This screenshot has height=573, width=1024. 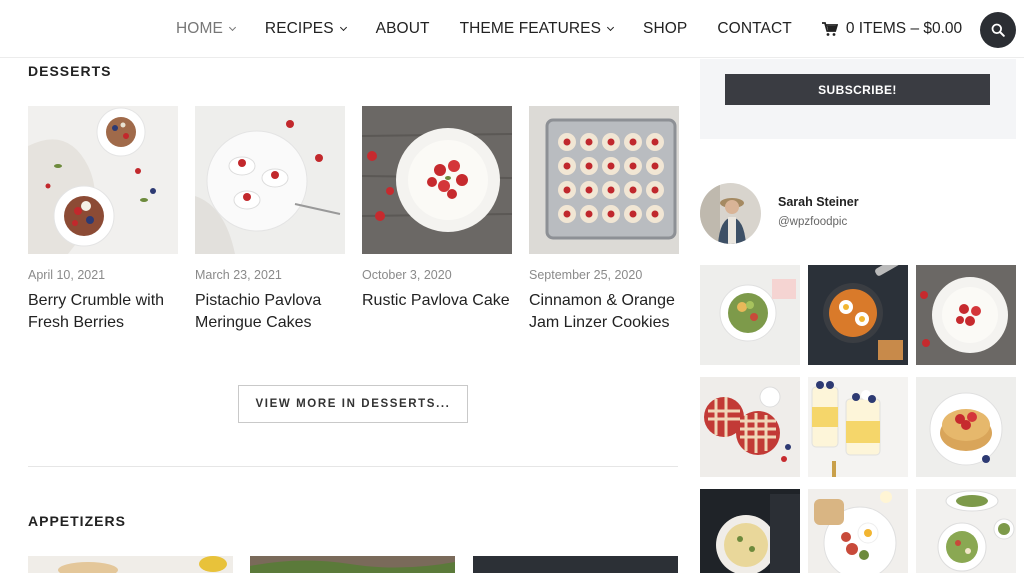 I want to click on post-card: October 3, 2020 Rustic Pavlova Cake, so click(x=437, y=209).